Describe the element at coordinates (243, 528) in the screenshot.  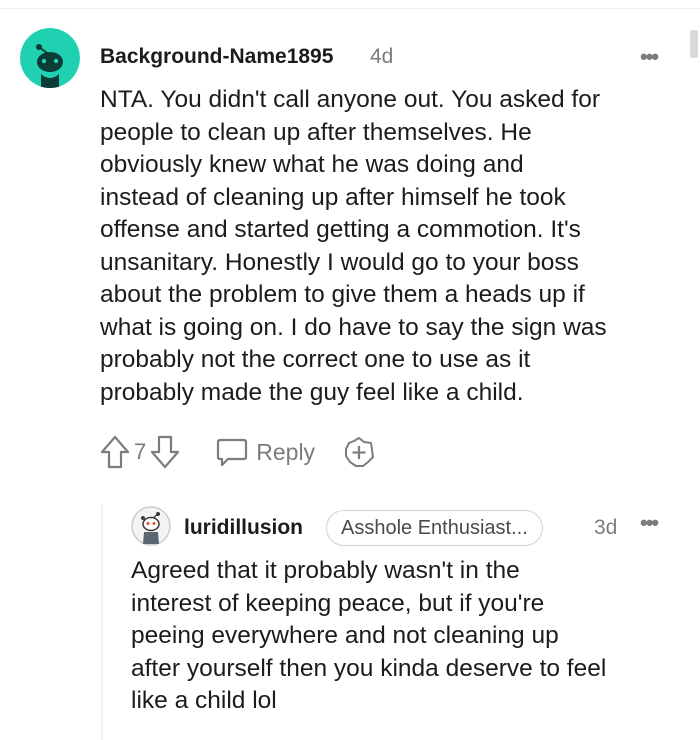
I see `reply-username: luridillusion` at that location.